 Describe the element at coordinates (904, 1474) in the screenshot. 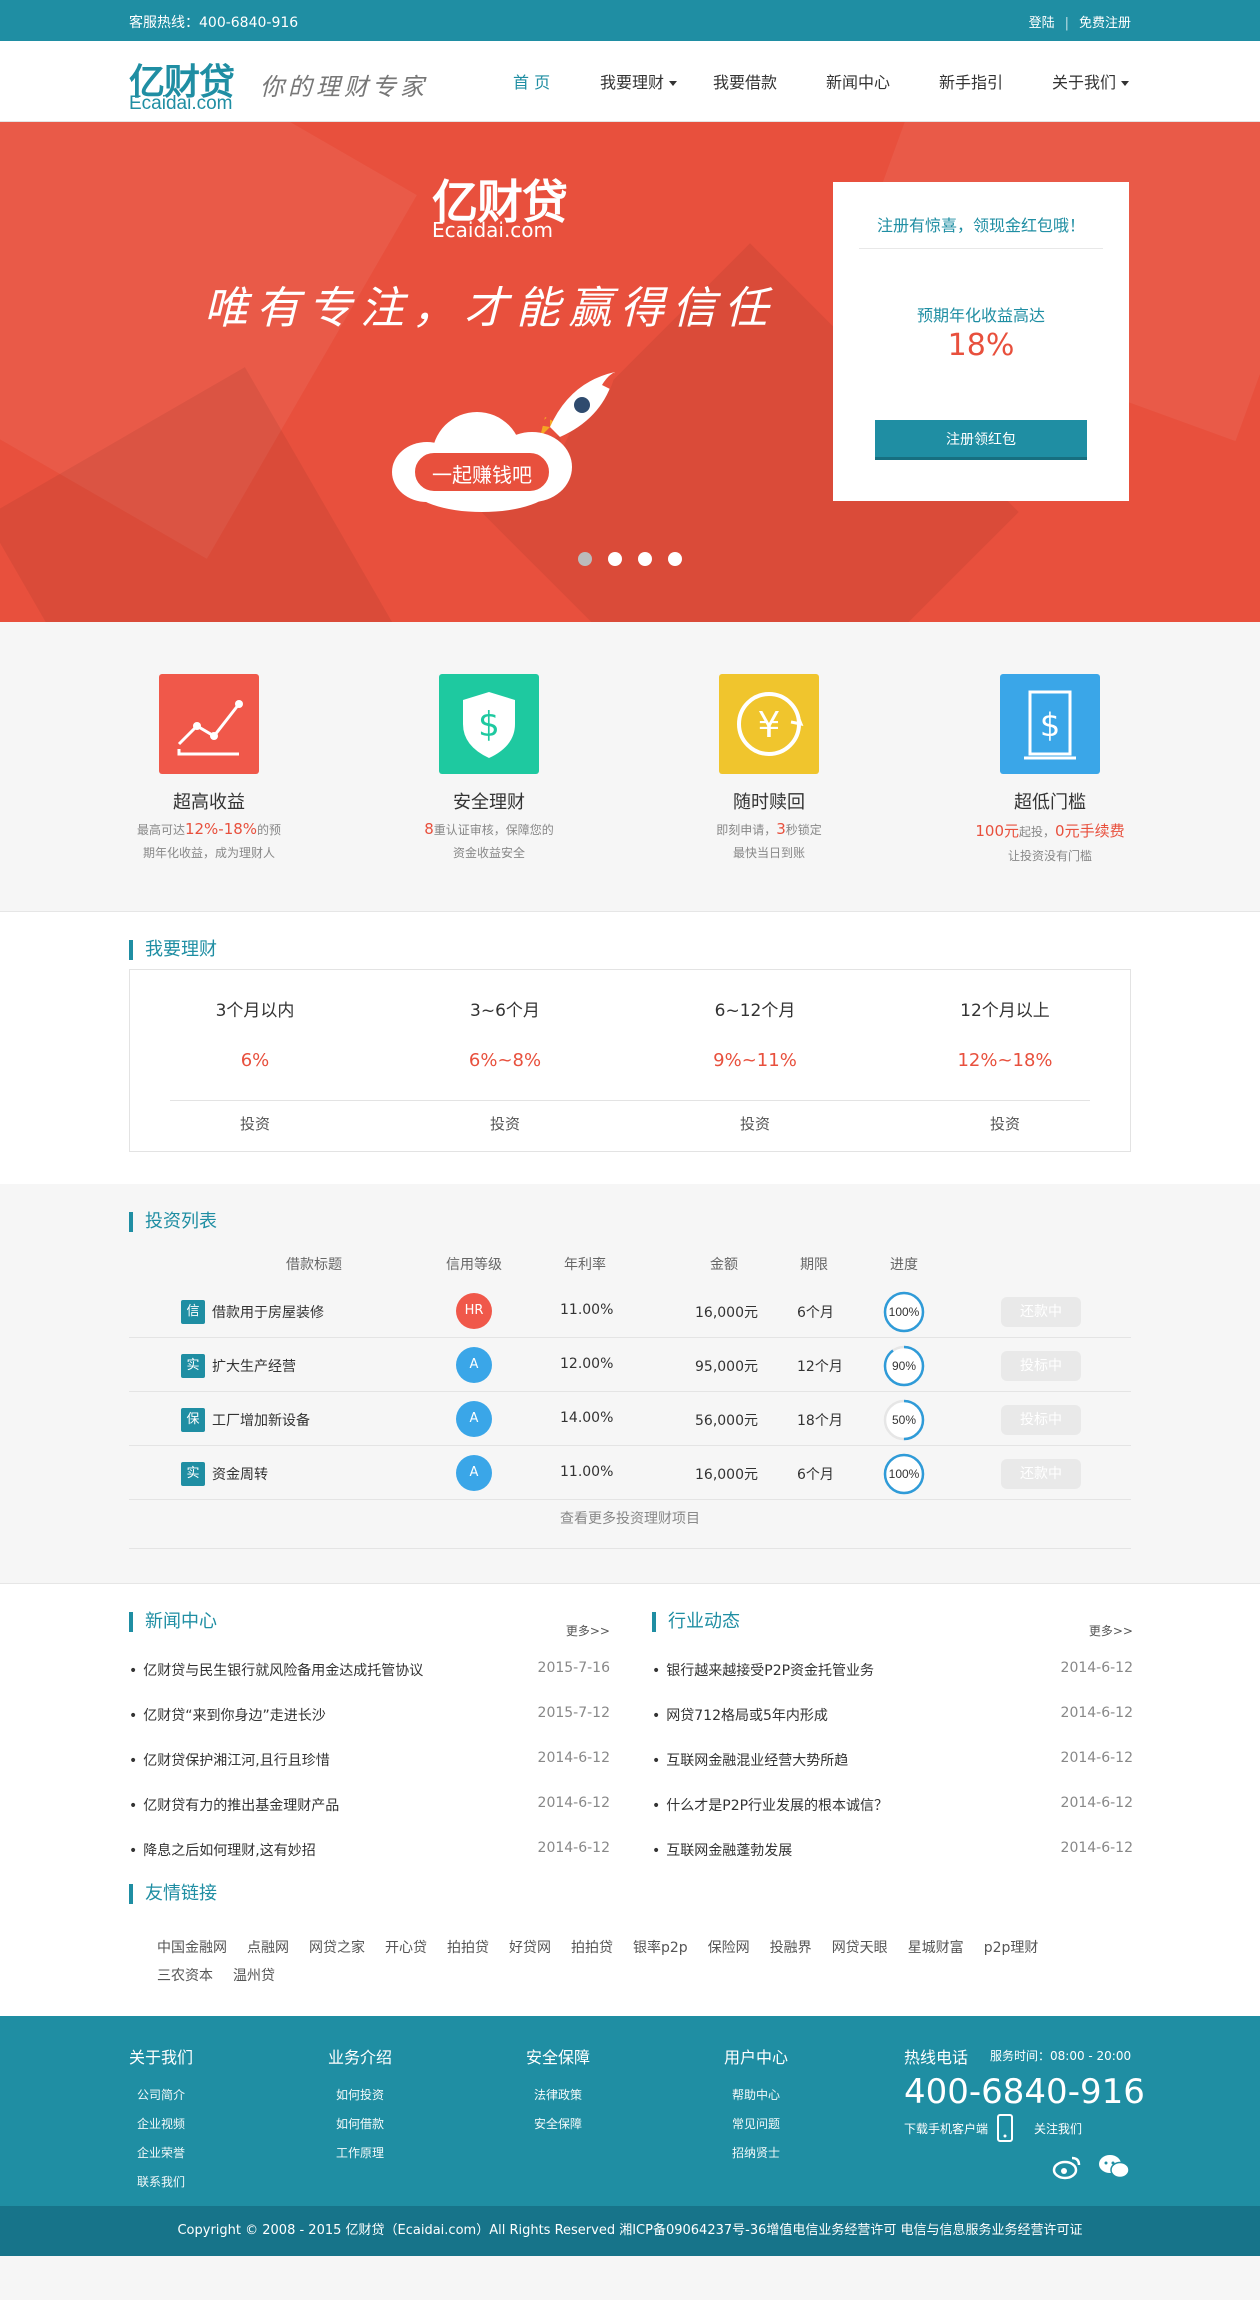

I see `progress-label: 100%` at that location.